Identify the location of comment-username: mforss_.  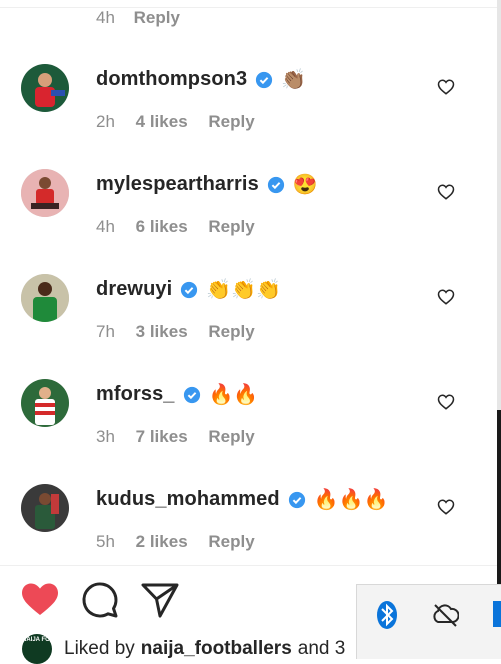
(135, 394).